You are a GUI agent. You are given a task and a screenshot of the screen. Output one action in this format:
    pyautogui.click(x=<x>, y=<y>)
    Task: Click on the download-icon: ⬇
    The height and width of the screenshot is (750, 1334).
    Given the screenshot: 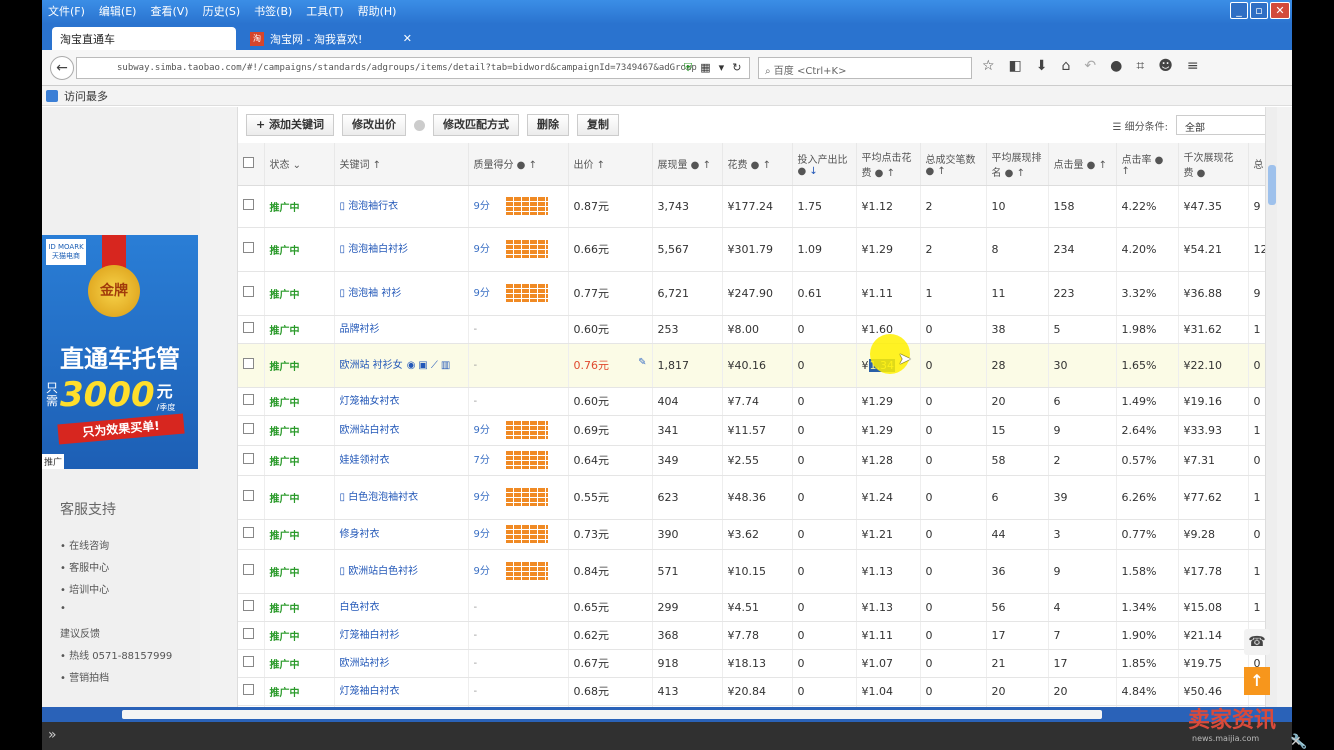 What is the action you would take?
    pyautogui.click(x=1042, y=66)
    